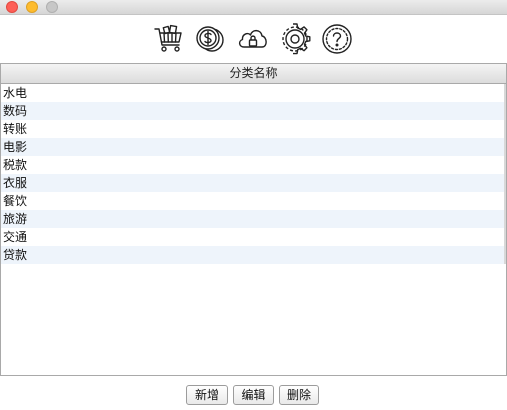  What do you see at coordinates (253, 147) in the screenshot?
I see `table-row: 电影` at bounding box center [253, 147].